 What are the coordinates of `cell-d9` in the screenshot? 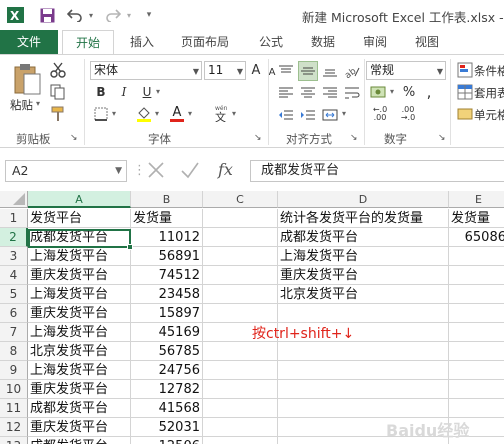 It's located at (363, 370).